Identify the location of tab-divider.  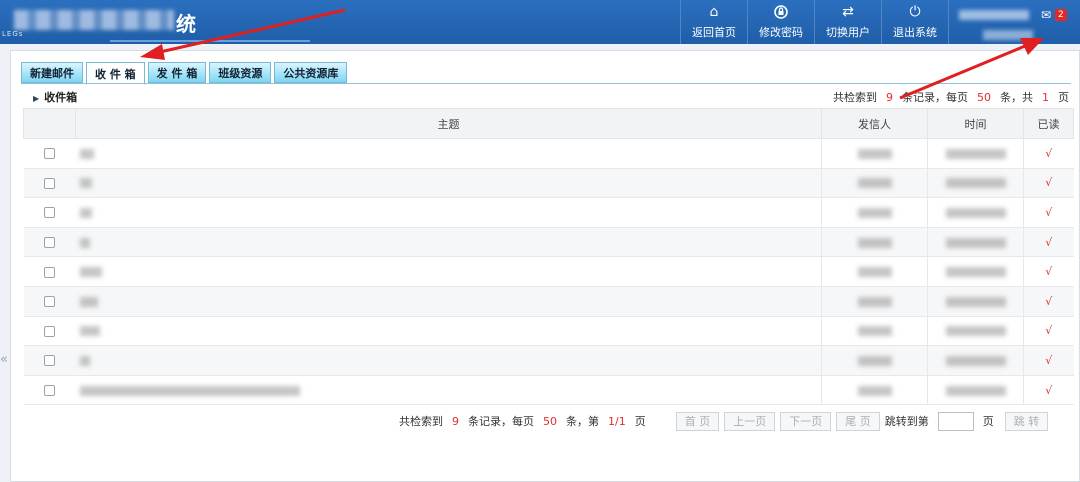
(546, 83).